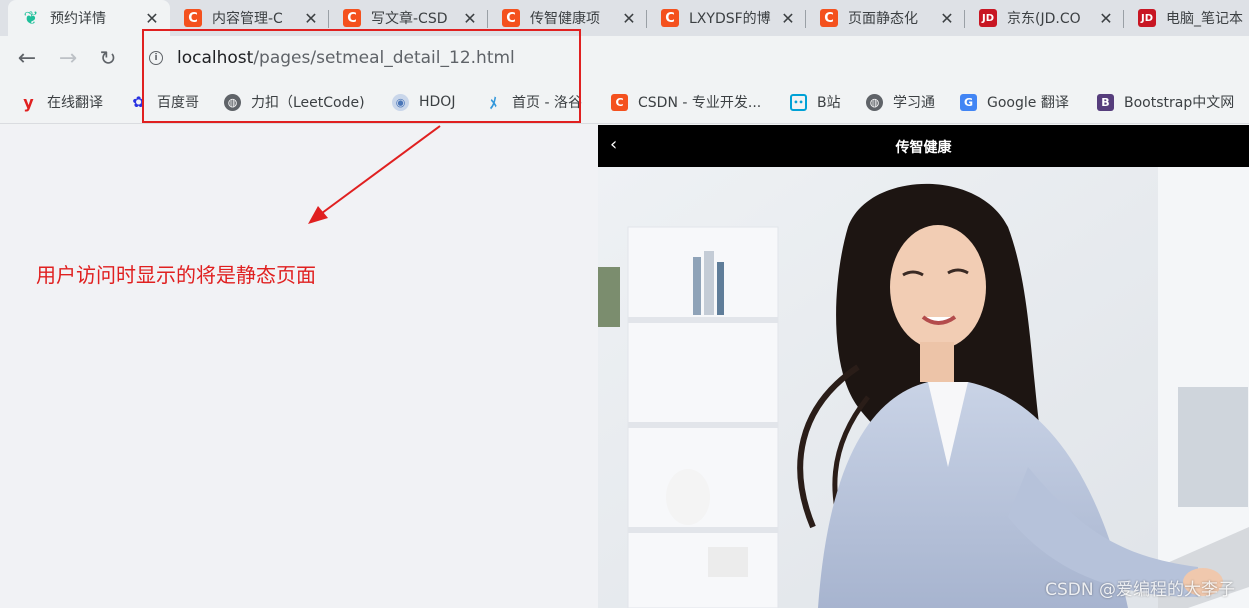 The height and width of the screenshot is (608, 1249). Describe the element at coordinates (28, 102) in the screenshot. I see `youdao-icon: y` at that location.